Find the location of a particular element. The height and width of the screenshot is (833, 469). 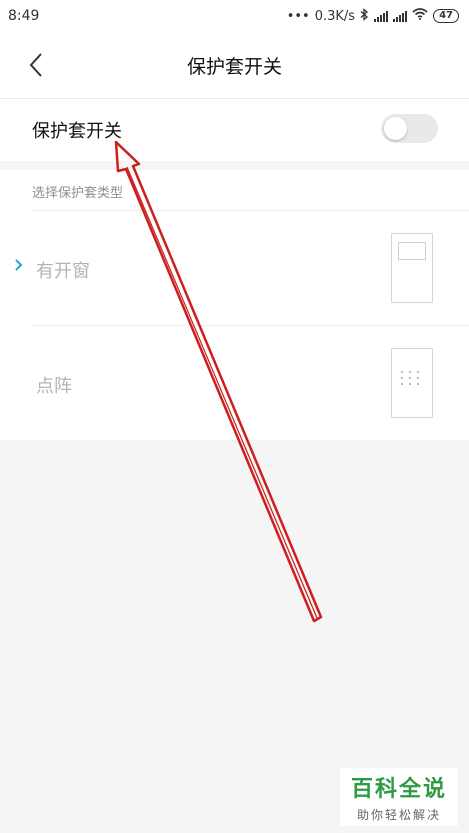

watermark-title: 百科全说 is located at coordinates (398, 789).